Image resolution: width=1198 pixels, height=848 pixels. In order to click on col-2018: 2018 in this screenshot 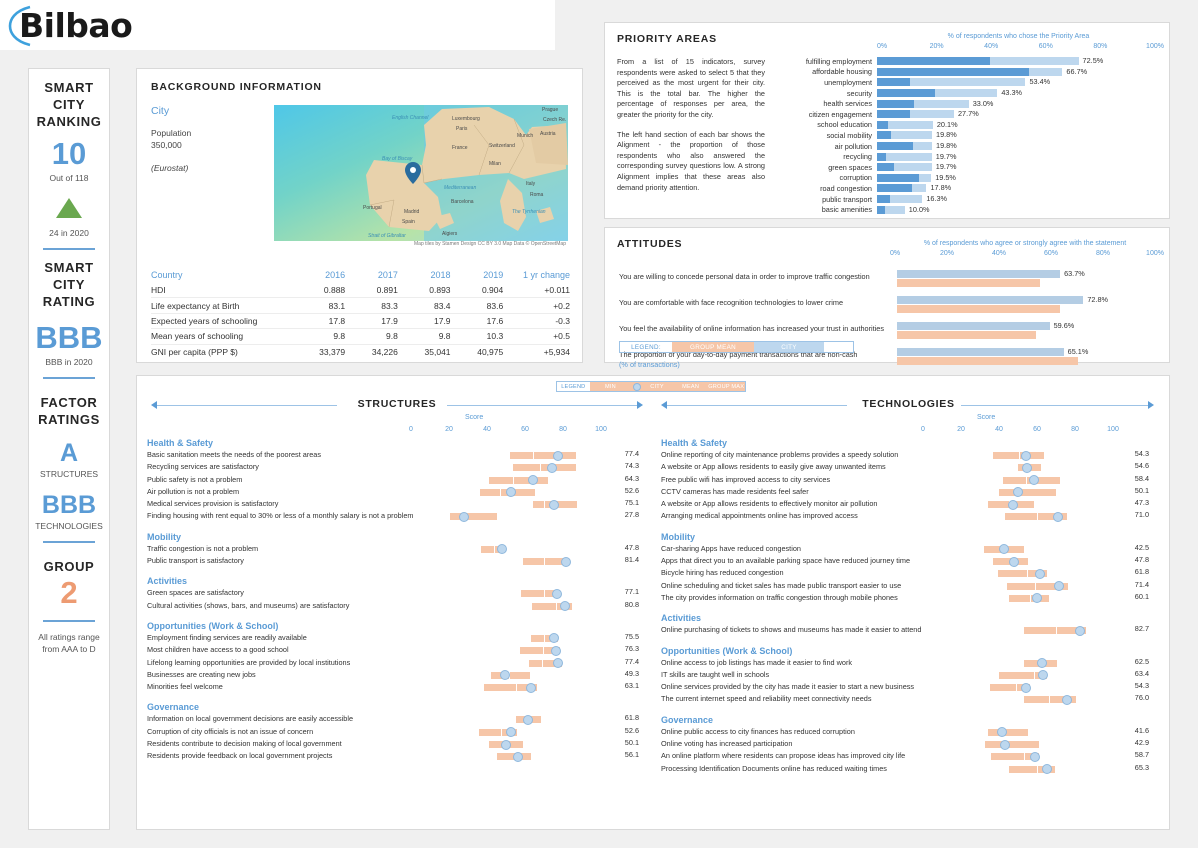, I will do `click(440, 275)`.